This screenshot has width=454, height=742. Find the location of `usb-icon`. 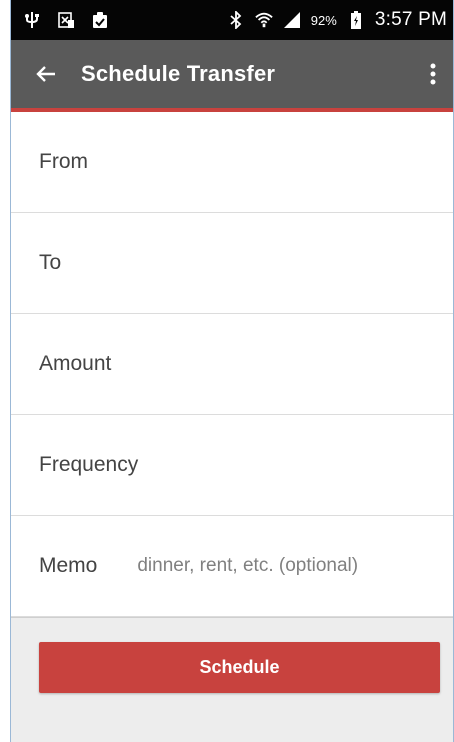

usb-icon is located at coordinates (32, 20).